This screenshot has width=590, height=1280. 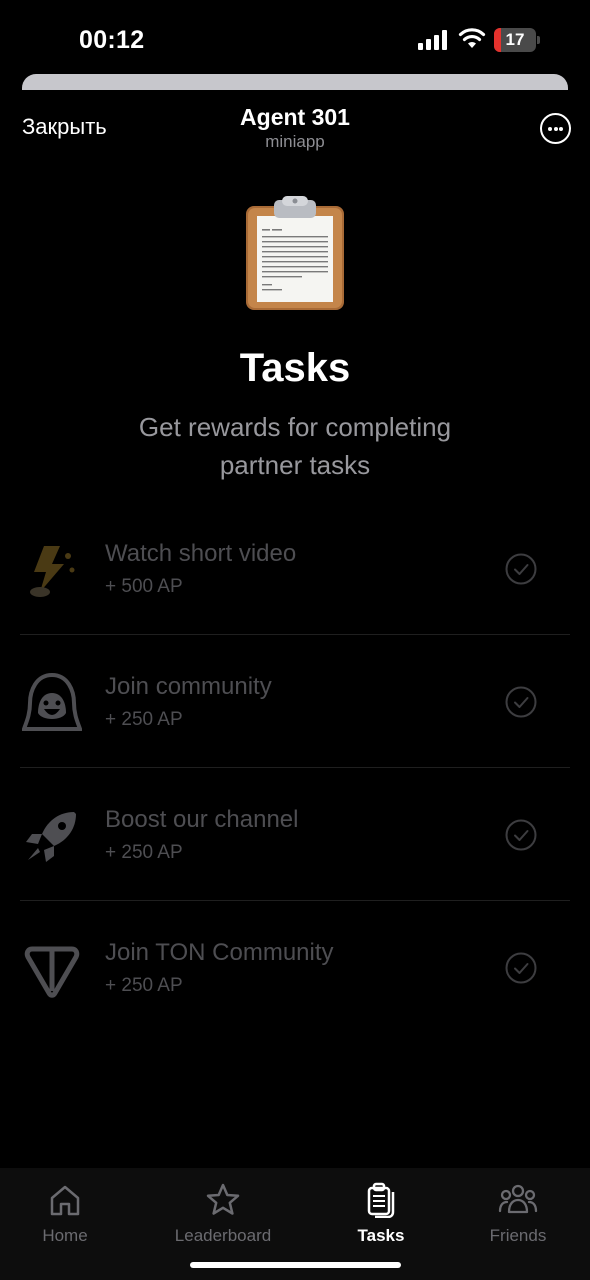 I want to click on more-options-button, so click(x=555, y=128).